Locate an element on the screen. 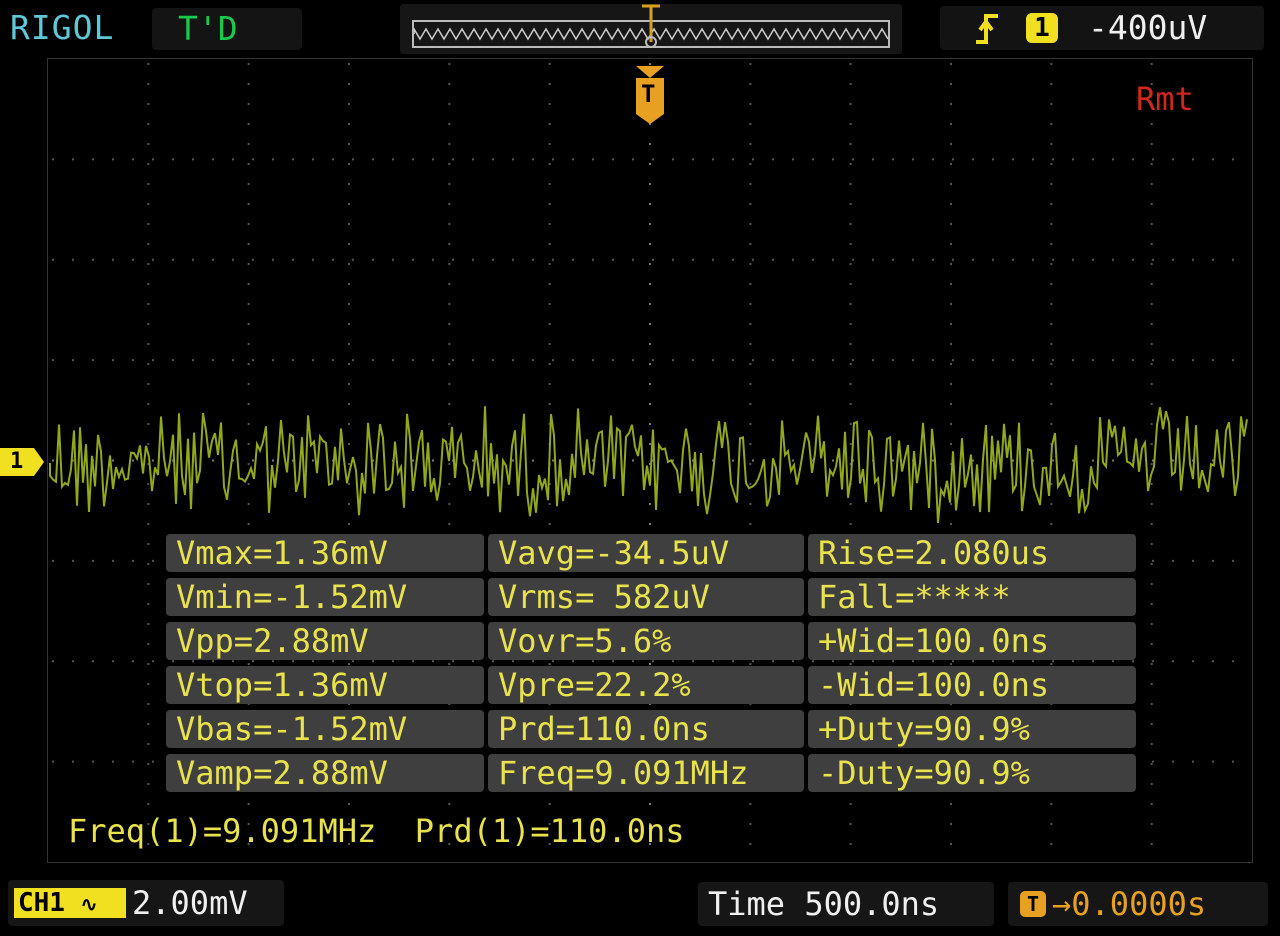 The image size is (1280, 936). time-label: Time is located at coordinates (747, 904).